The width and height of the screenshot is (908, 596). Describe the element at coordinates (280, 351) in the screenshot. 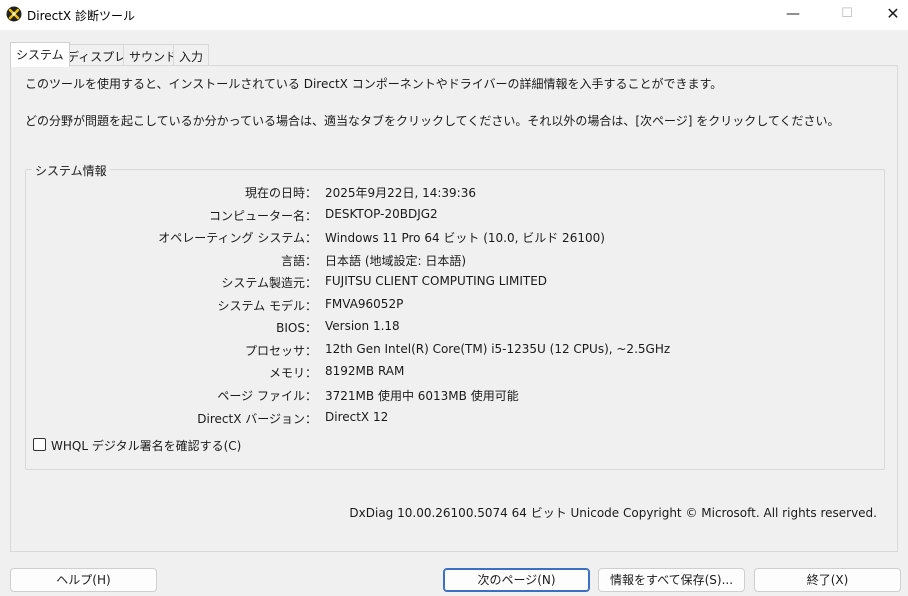

I see `info-label: プロセッサ：` at that location.